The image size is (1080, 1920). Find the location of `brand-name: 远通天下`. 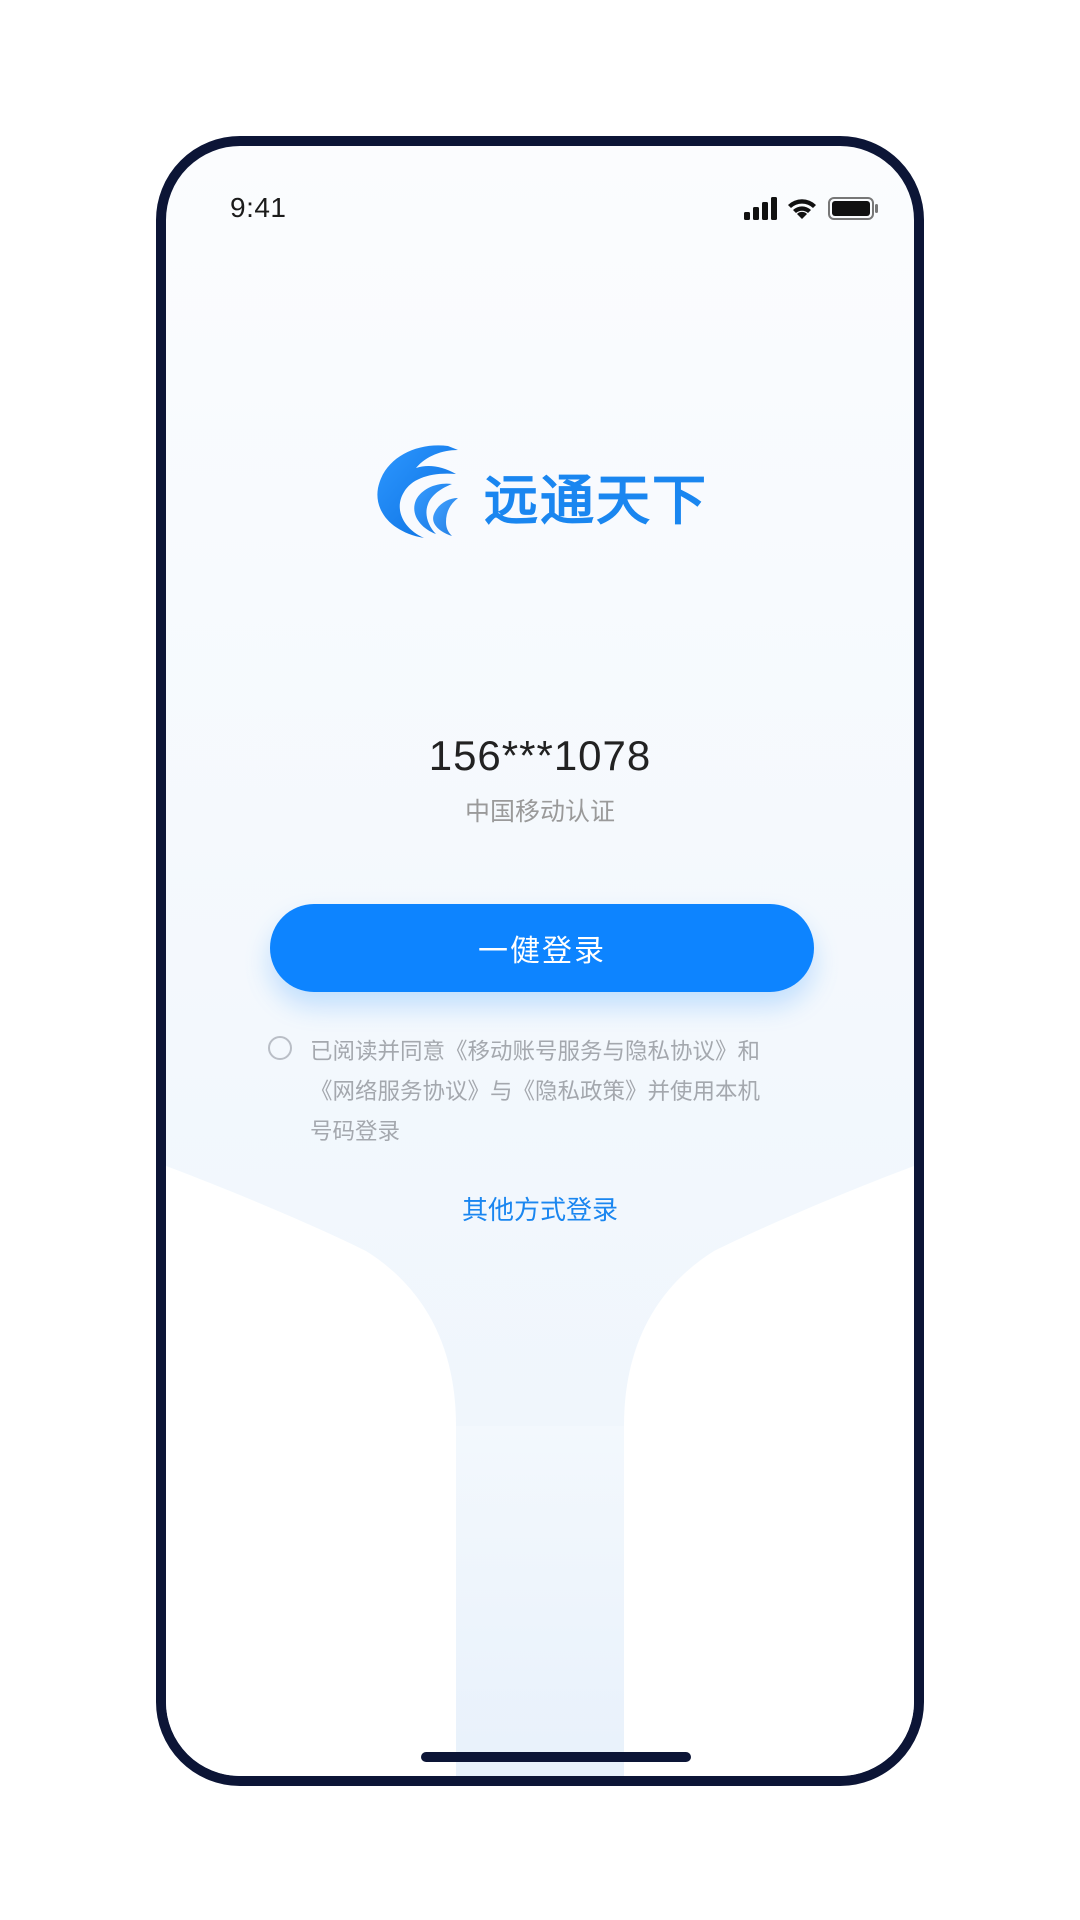

brand-name: 远通天下 is located at coordinates (596, 500).